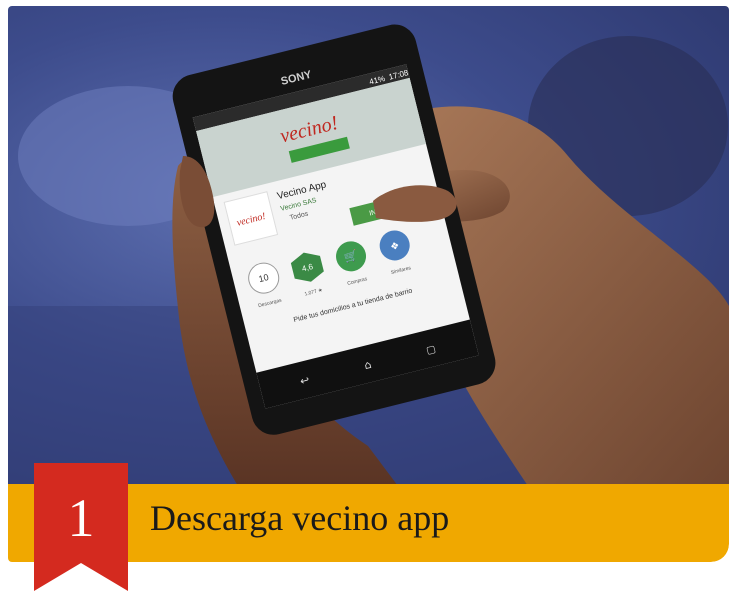 The image size is (737, 596). Describe the element at coordinates (300, 518) in the screenshot. I see `step-title: Descarga vecino app` at that location.